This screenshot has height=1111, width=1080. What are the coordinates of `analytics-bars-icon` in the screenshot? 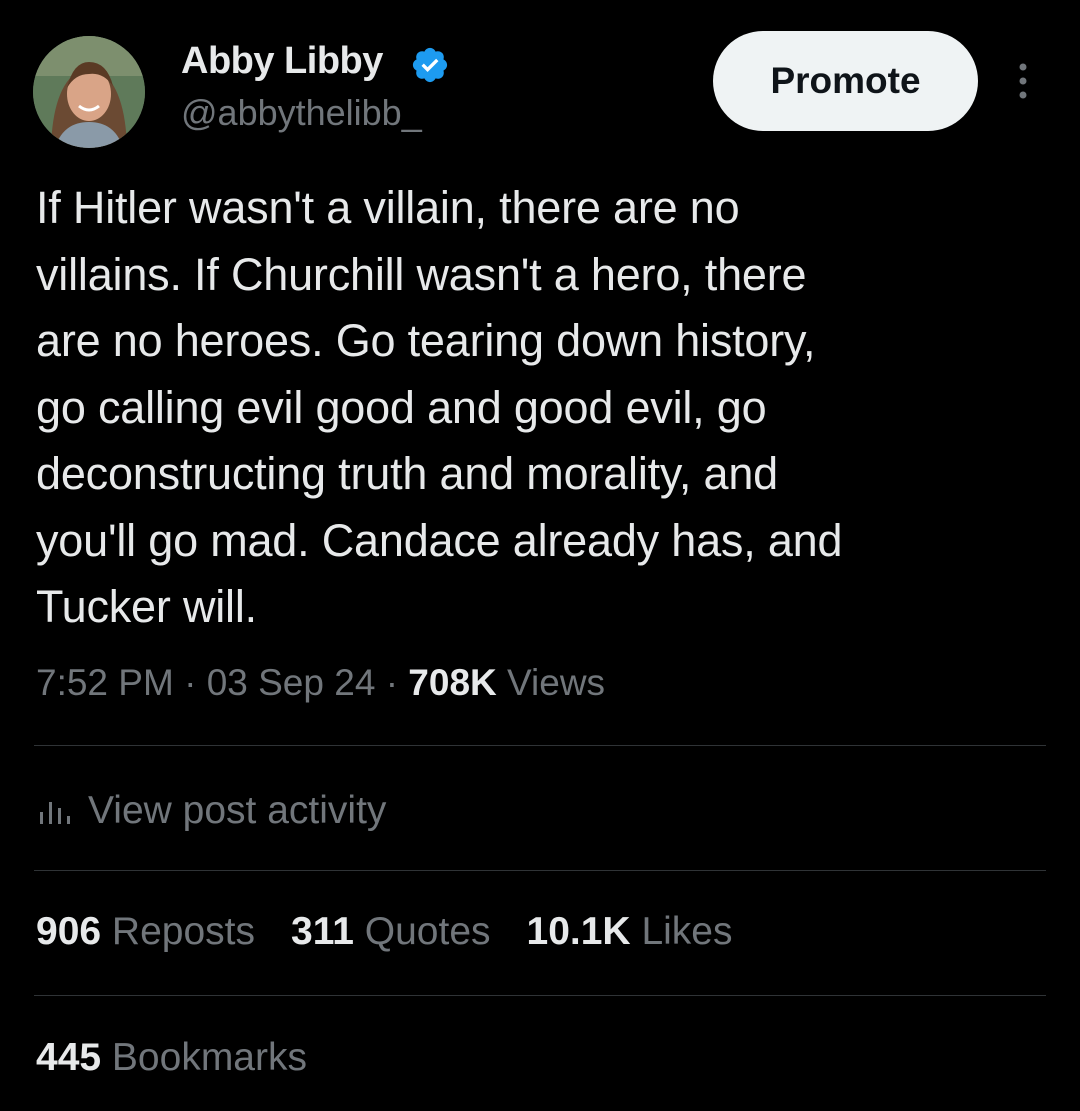 It's located at (55, 813).